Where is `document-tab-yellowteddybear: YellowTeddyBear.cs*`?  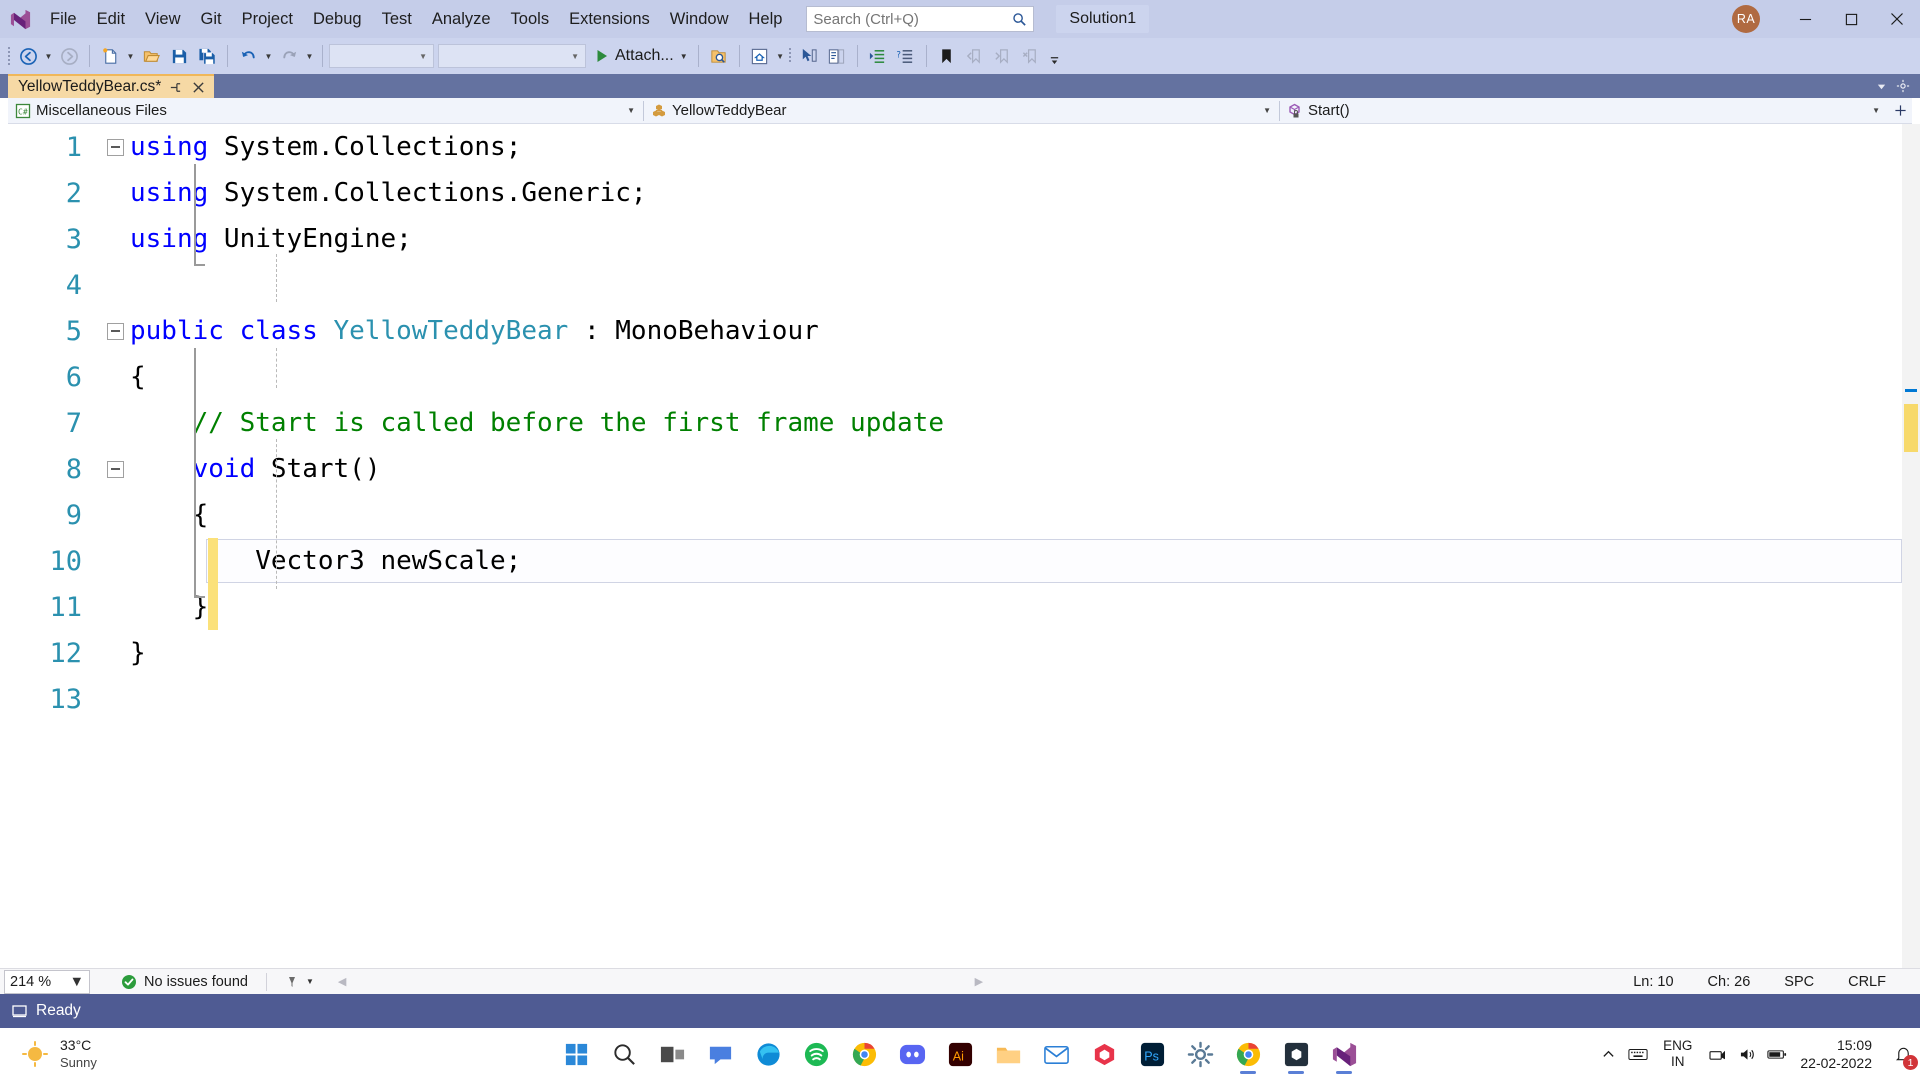 document-tab-yellowteddybear: YellowTeddyBear.cs* is located at coordinates (111, 86).